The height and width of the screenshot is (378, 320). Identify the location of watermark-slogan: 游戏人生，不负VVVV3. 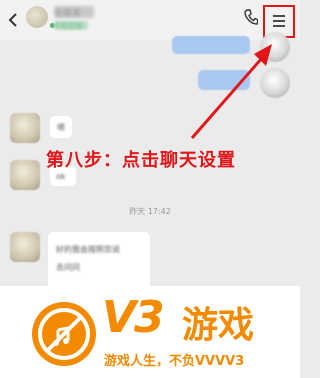
(174, 361).